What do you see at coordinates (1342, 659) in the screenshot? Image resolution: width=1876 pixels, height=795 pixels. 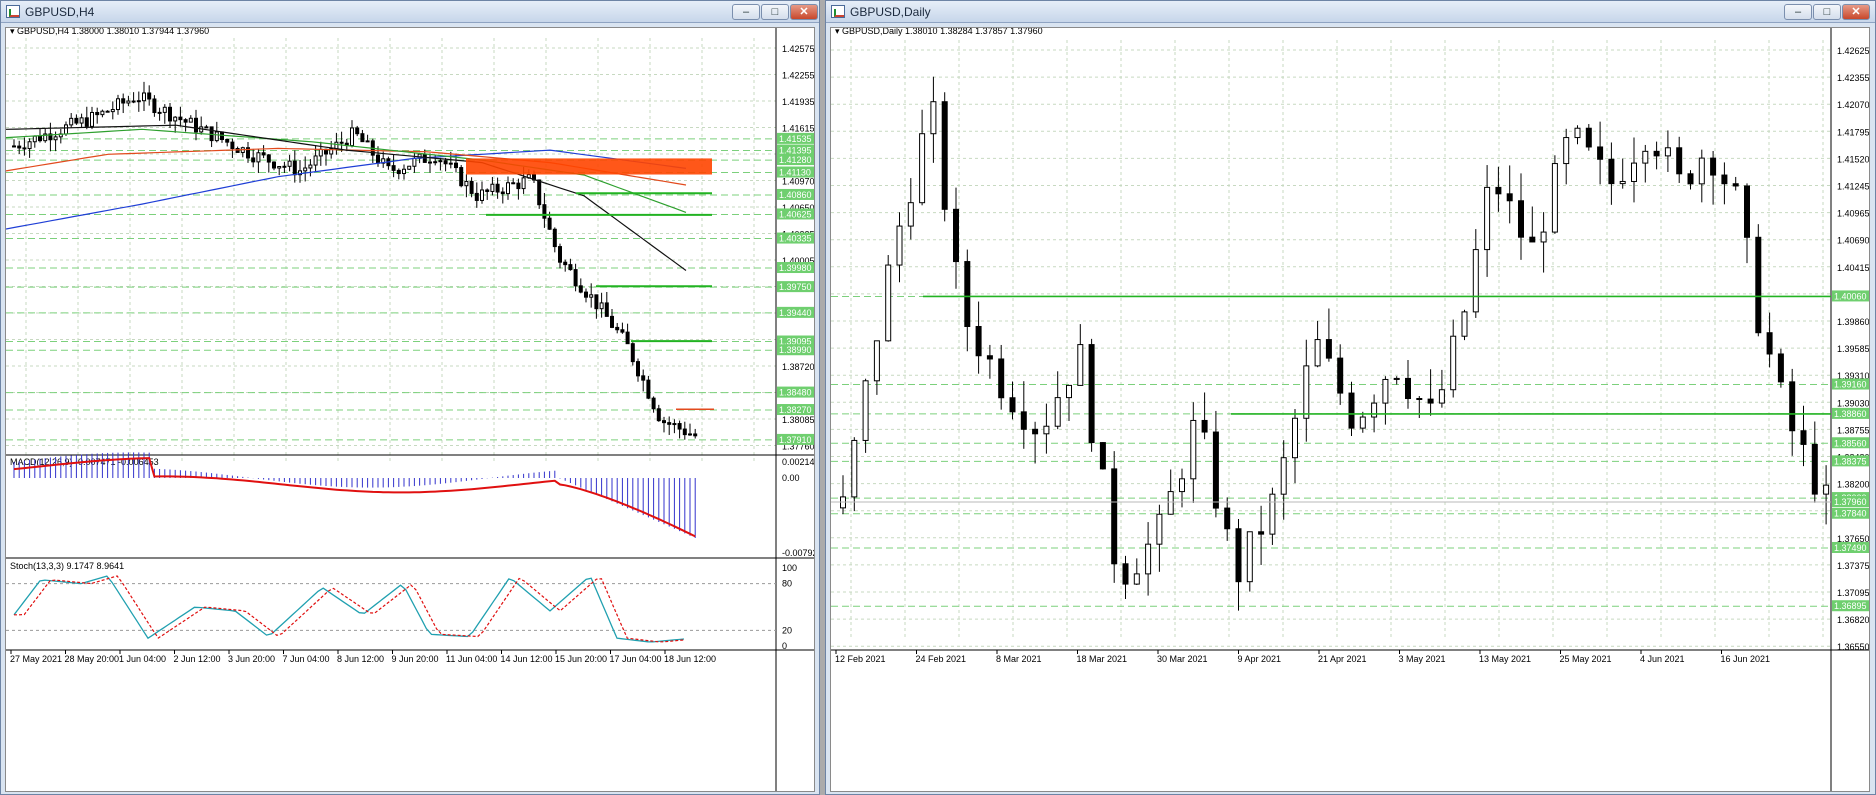 I see `time-axis-label: 21 Apr 2021` at bounding box center [1342, 659].